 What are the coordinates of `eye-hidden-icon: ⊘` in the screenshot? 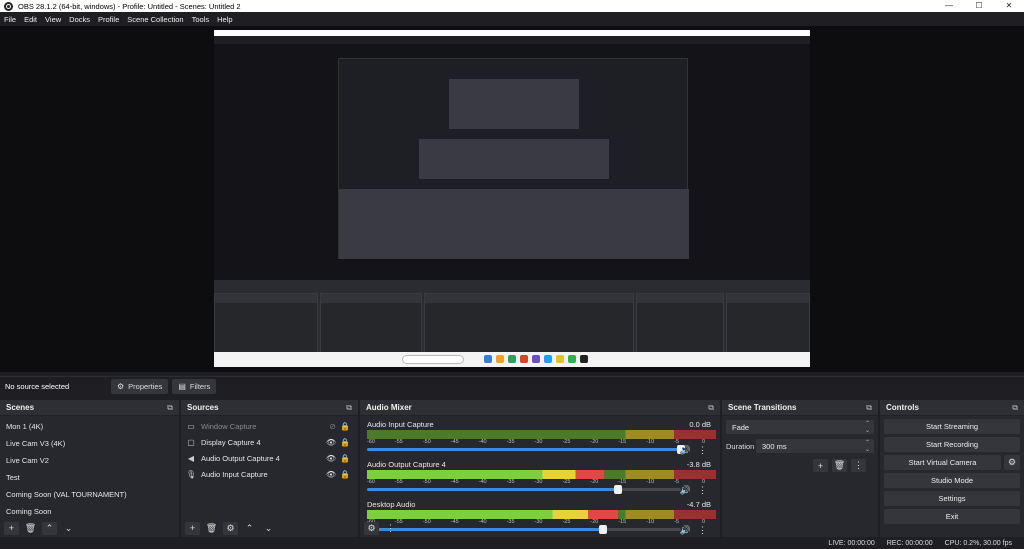 It's located at (332, 426).